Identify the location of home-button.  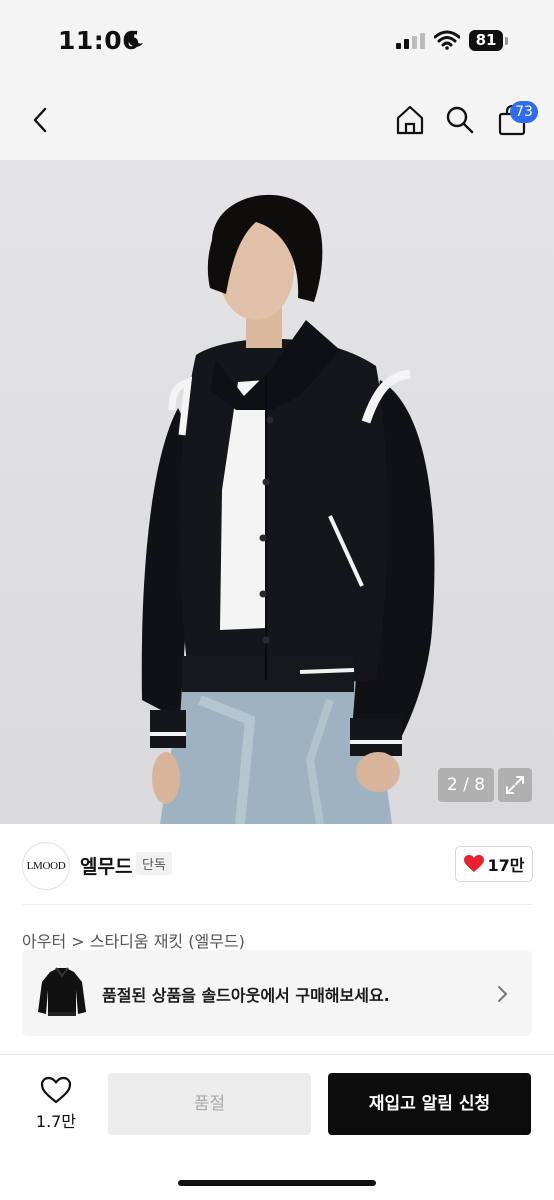
(410, 120).